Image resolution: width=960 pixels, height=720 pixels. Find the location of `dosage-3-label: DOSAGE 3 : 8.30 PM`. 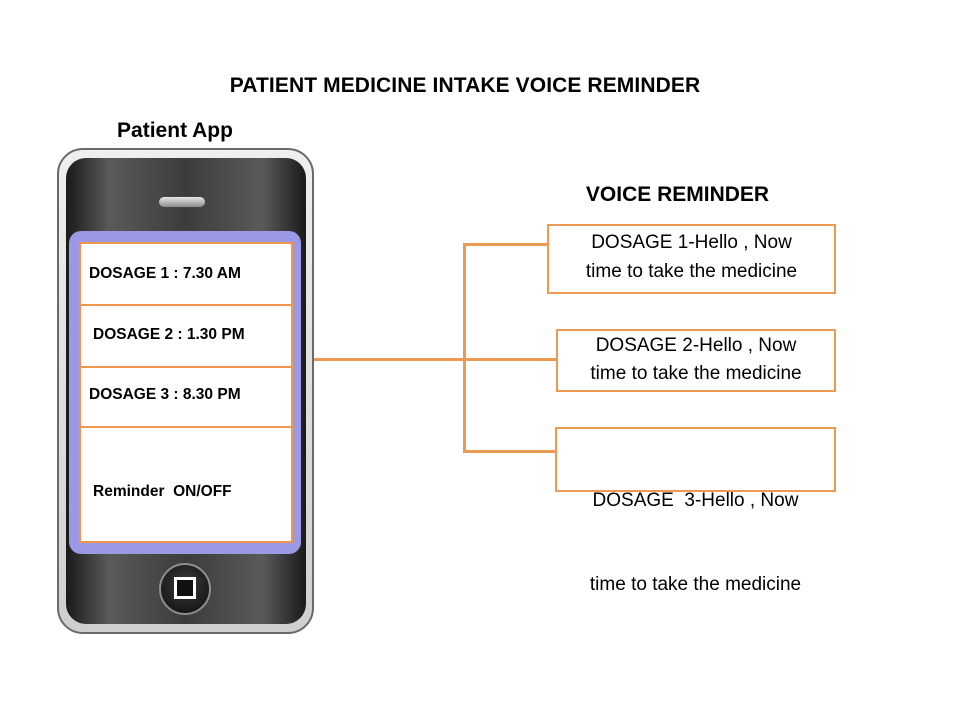

dosage-3-label: DOSAGE 3 : 8.30 PM is located at coordinates (165, 394).